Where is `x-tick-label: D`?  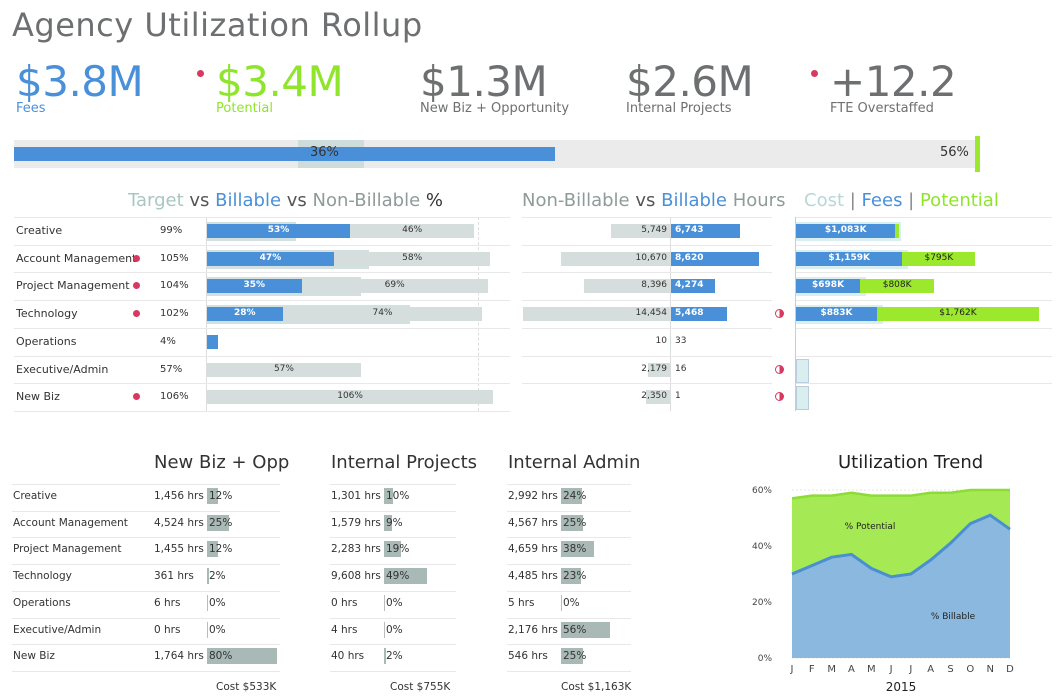
x-tick-label: D is located at coordinates (1010, 669).